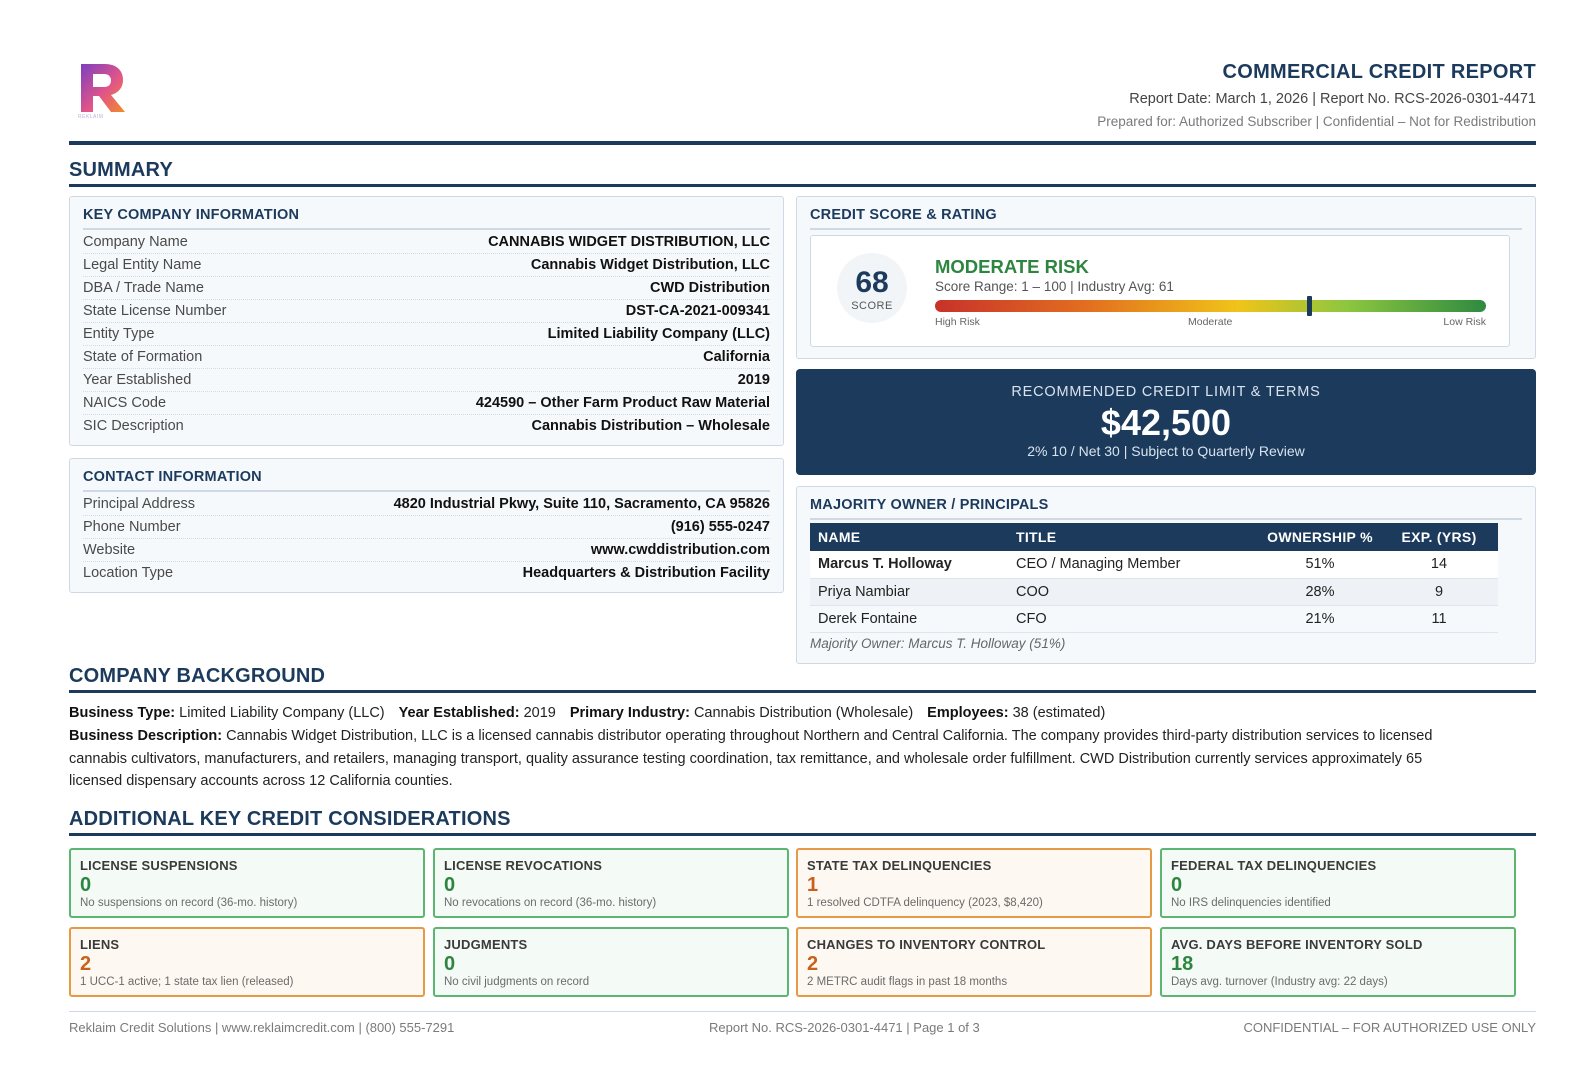 The height and width of the screenshot is (1067, 1588). What do you see at coordinates (91, 117) in the screenshot?
I see `logo-wordmark: REKLAIM` at bounding box center [91, 117].